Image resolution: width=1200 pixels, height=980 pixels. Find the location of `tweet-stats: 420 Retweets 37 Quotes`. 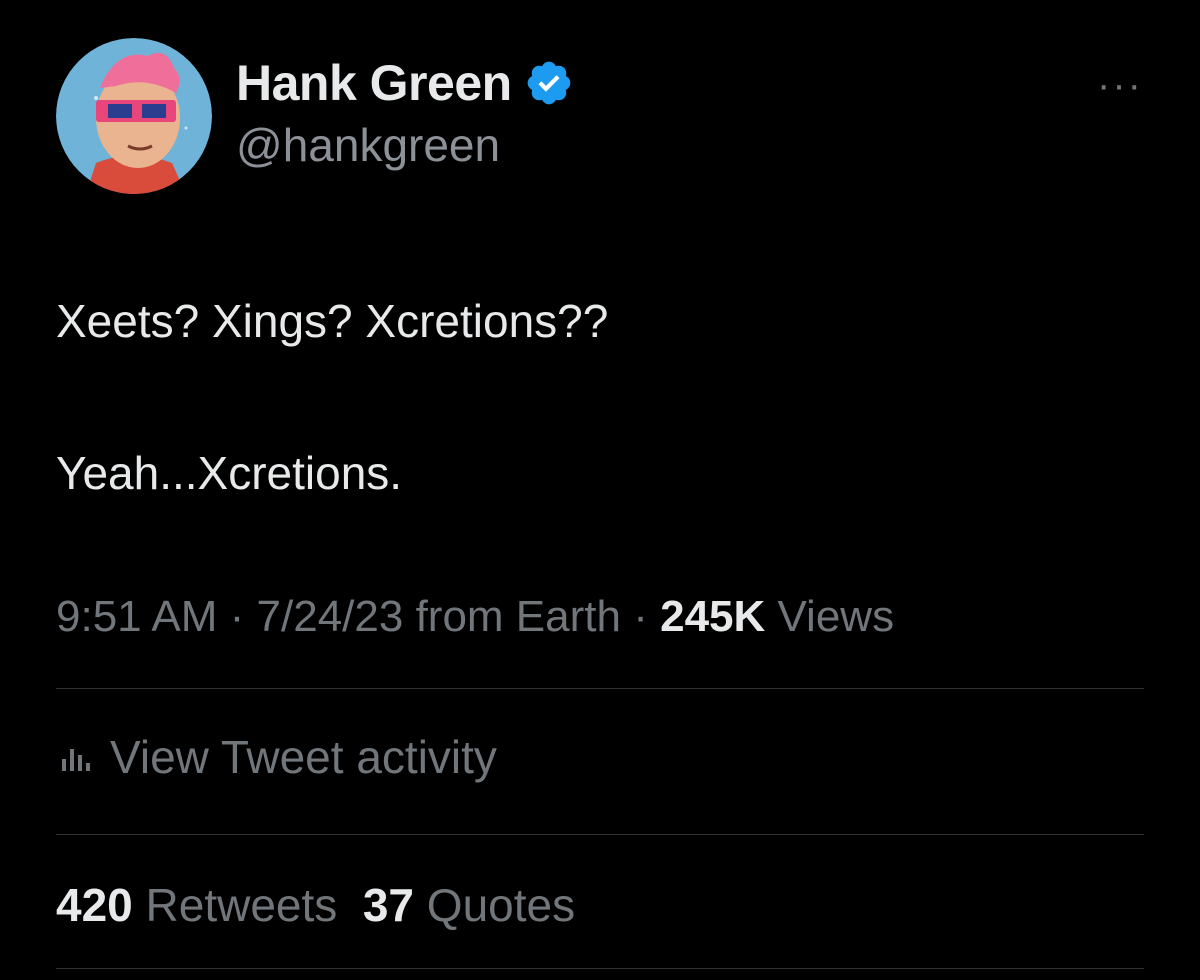

tweet-stats: 420 Retweets 37 Quotes is located at coordinates (315, 905).